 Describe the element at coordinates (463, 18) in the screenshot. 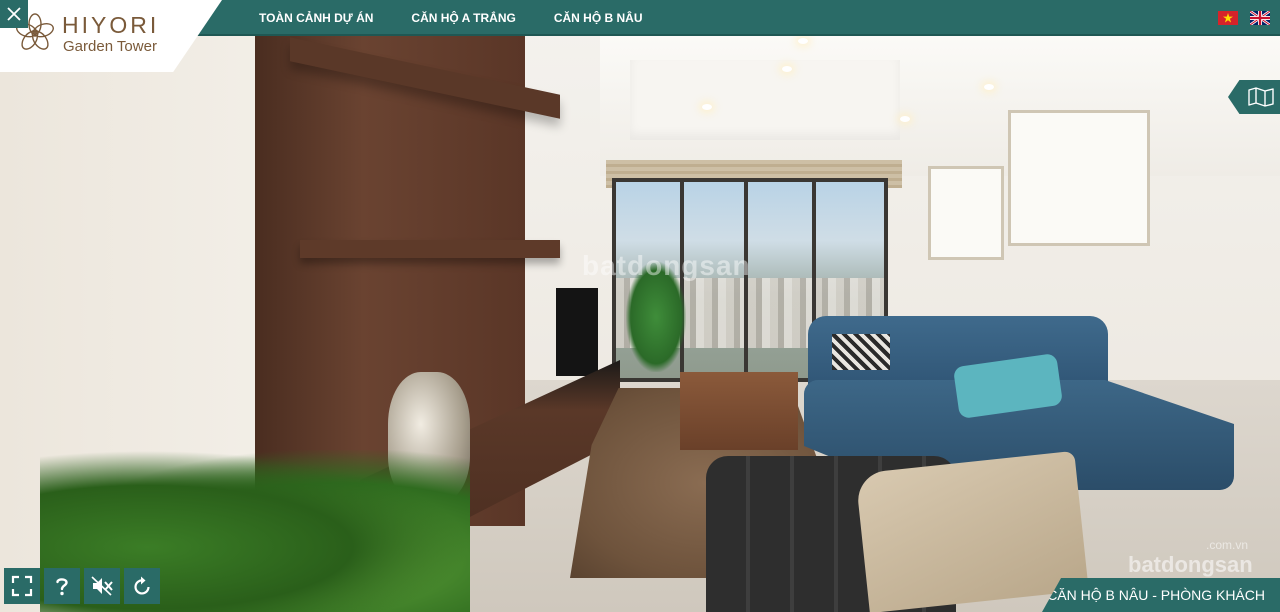

I see `nav-item-apartment-a-white: CĂN HỘ A TRẮNG` at that location.